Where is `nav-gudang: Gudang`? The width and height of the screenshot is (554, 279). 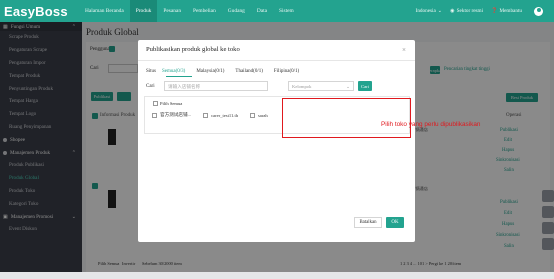
nav-gudang: Gudang is located at coordinates (236, 11).